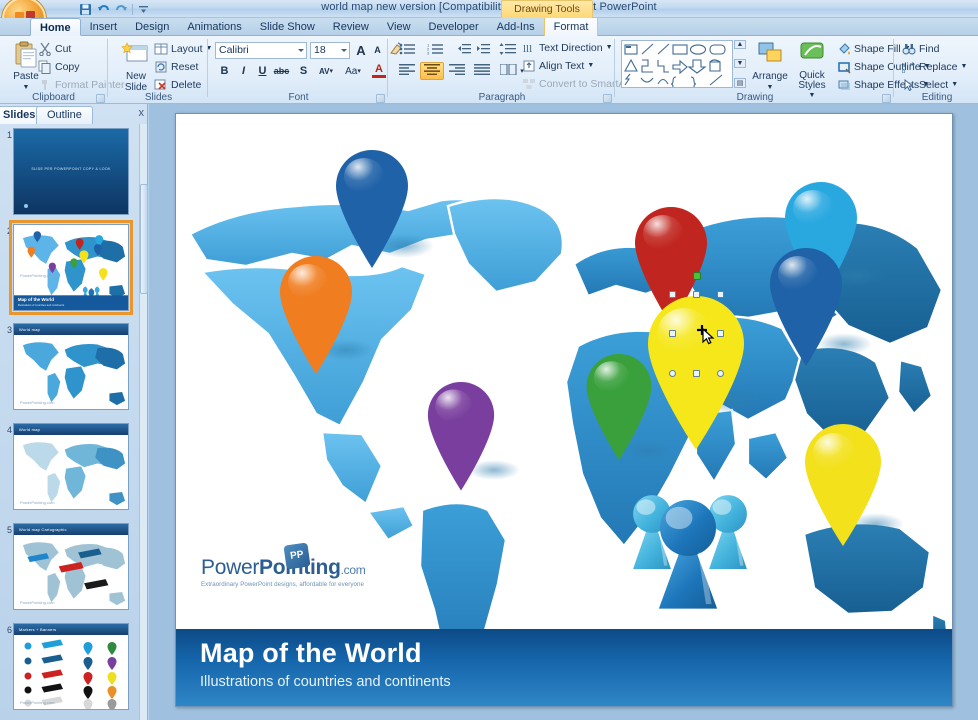 This screenshot has width=978, height=720. I want to click on save-icon, so click(85, 9).